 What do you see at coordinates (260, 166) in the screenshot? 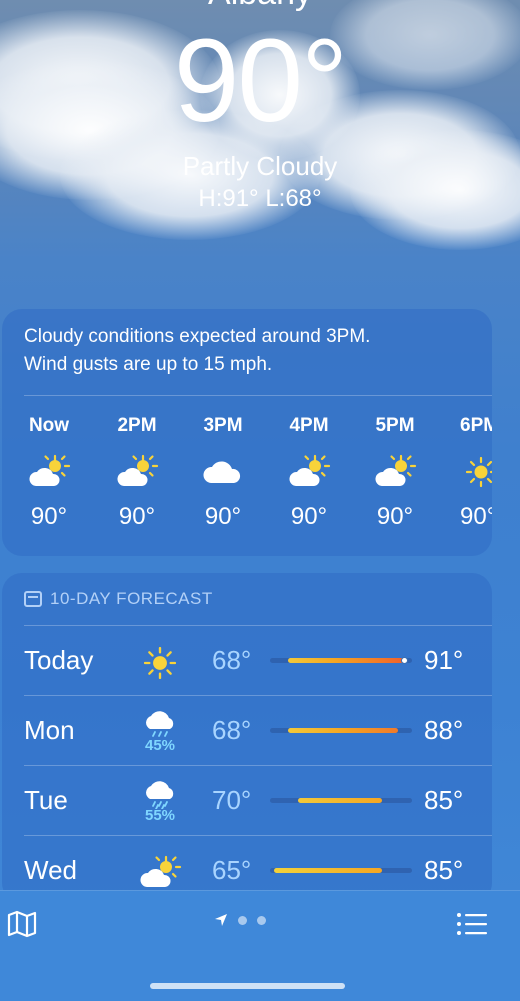
I see `current-condition: Partly Cloudy` at bounding box center [260, 166].